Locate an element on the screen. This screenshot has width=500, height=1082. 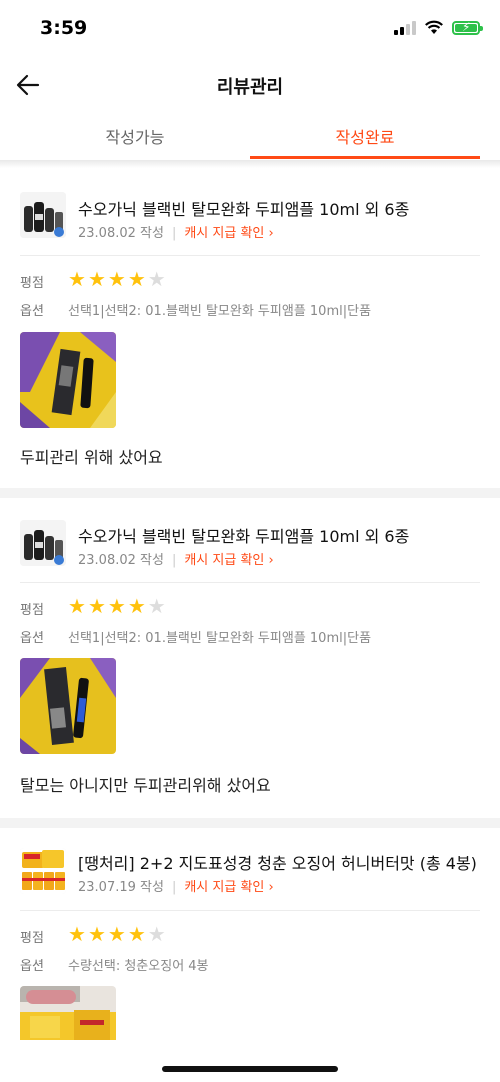
battery-icon: ⚡ is located at coordinates (467, 27).